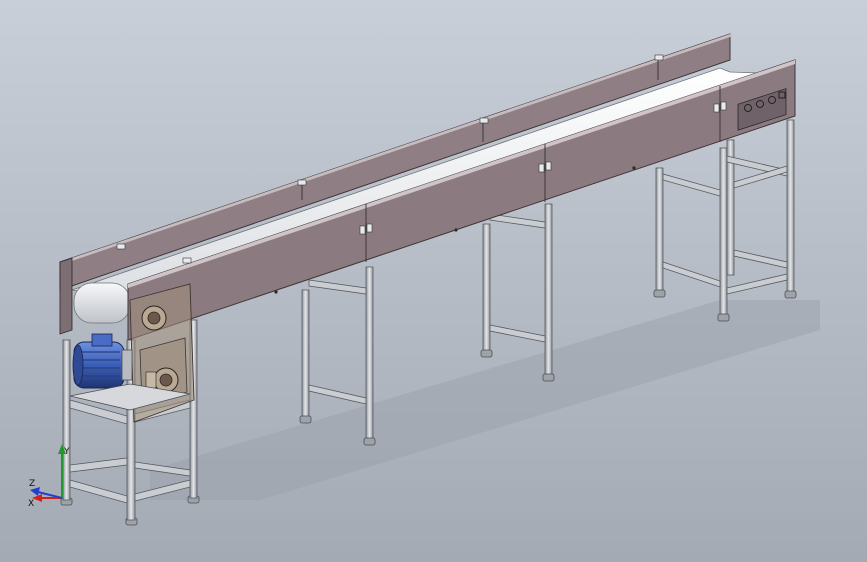 The width and height of the screenshot is (867, 562). Describe the element at coordinates (32, 484) in the screenshot. I see `triad-z-label: Z` at that location.